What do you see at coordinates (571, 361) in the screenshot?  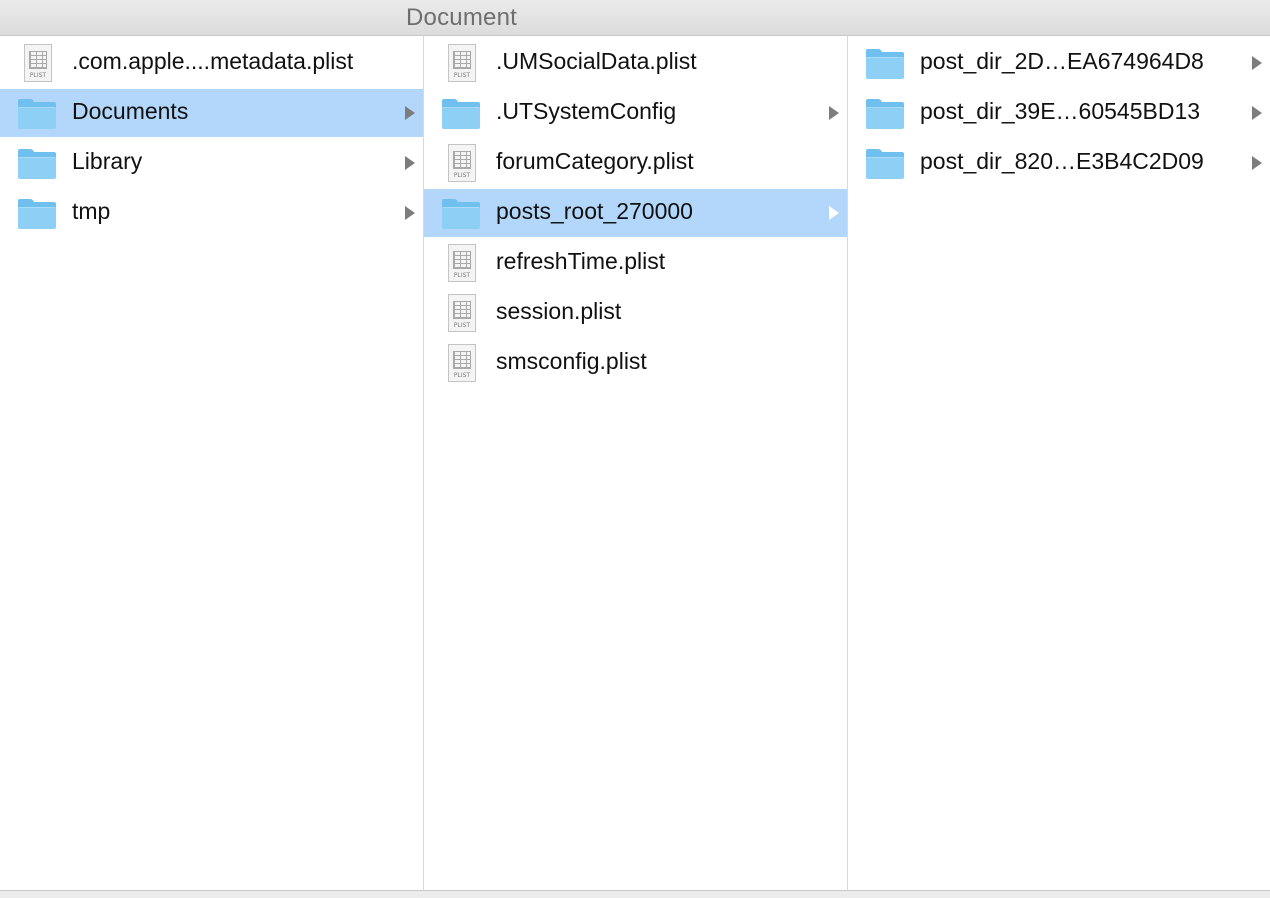 I see `item-label: smsconfig.plist` at bounding box center [571, 361].